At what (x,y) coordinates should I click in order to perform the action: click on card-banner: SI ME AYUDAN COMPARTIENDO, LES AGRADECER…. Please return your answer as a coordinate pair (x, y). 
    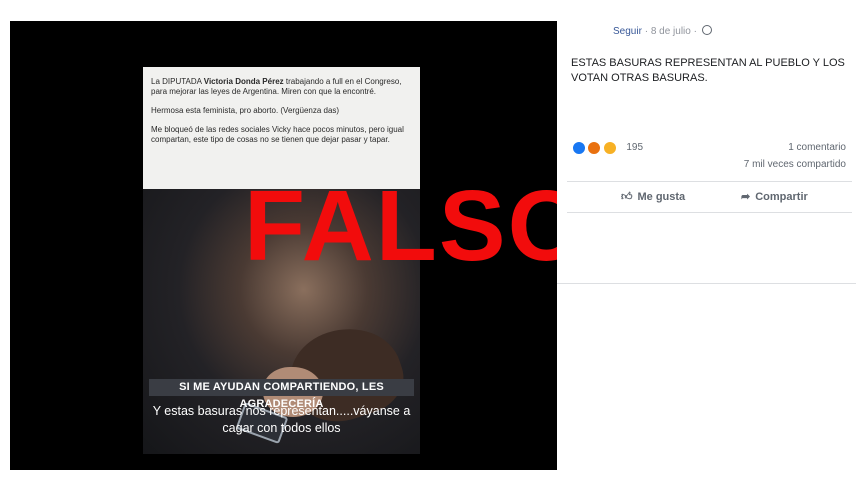
    Looking at the image, I should click on (281, 394).